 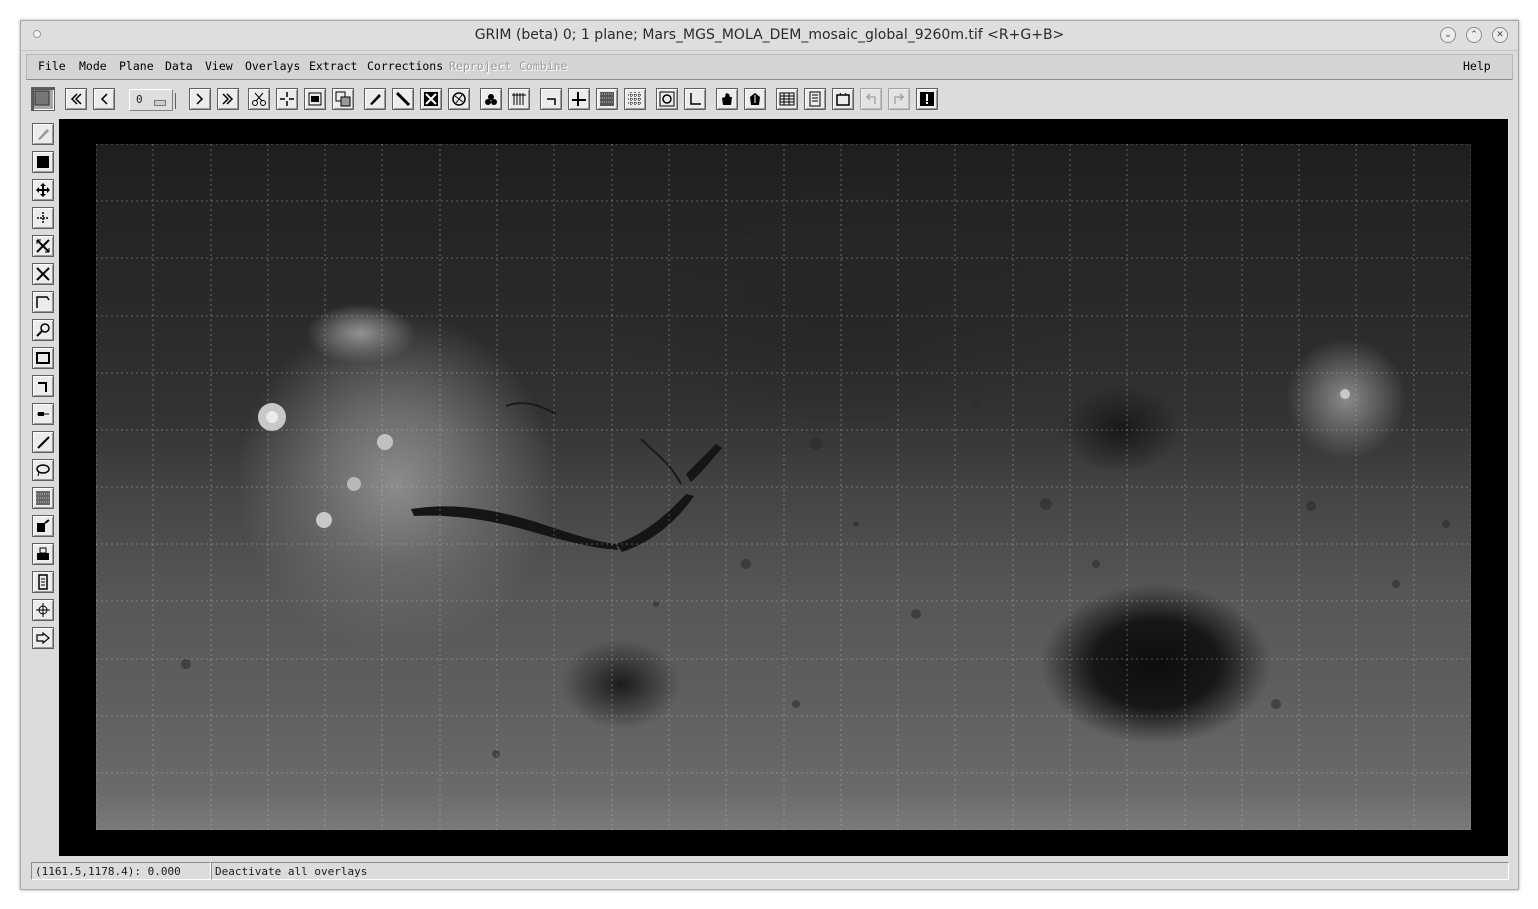 I want to click on line-icon, so click(x=403, y=99).